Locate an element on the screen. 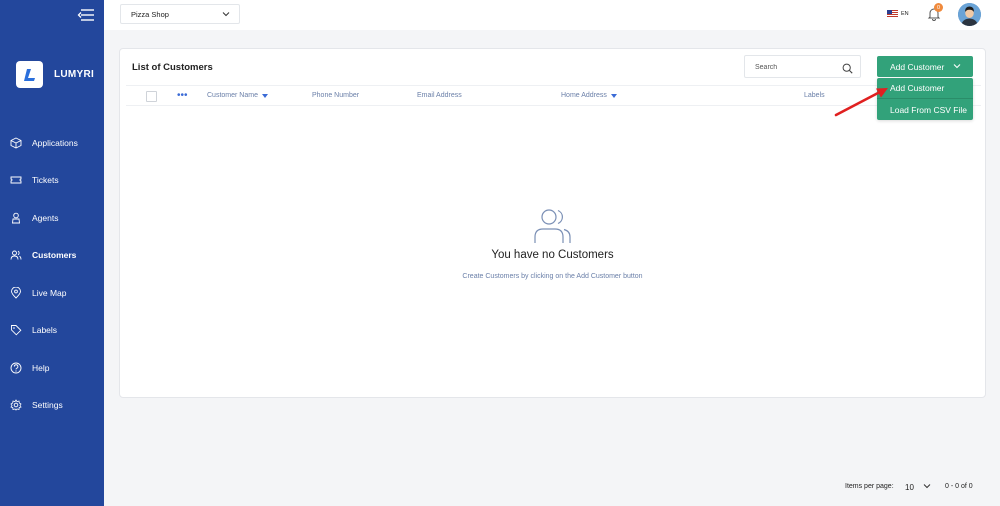 Image resolution: width=1000 pixels, height=506 pixels. notification-count-badge: 0 is located at coordinates (938, 7).